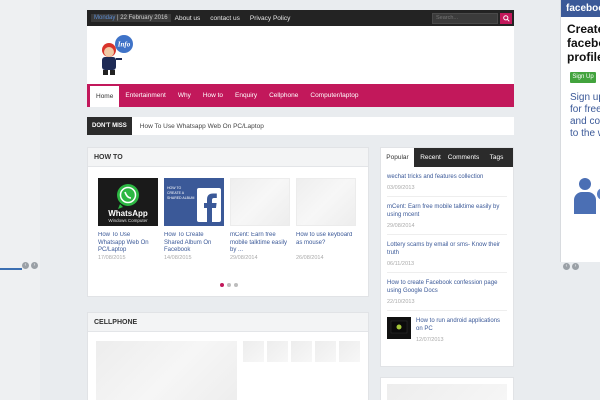 Image resolution: width=600 pixels, height=400 pixels. I want to click on cellphone-section: CELLPHONE, so click(228, 356).